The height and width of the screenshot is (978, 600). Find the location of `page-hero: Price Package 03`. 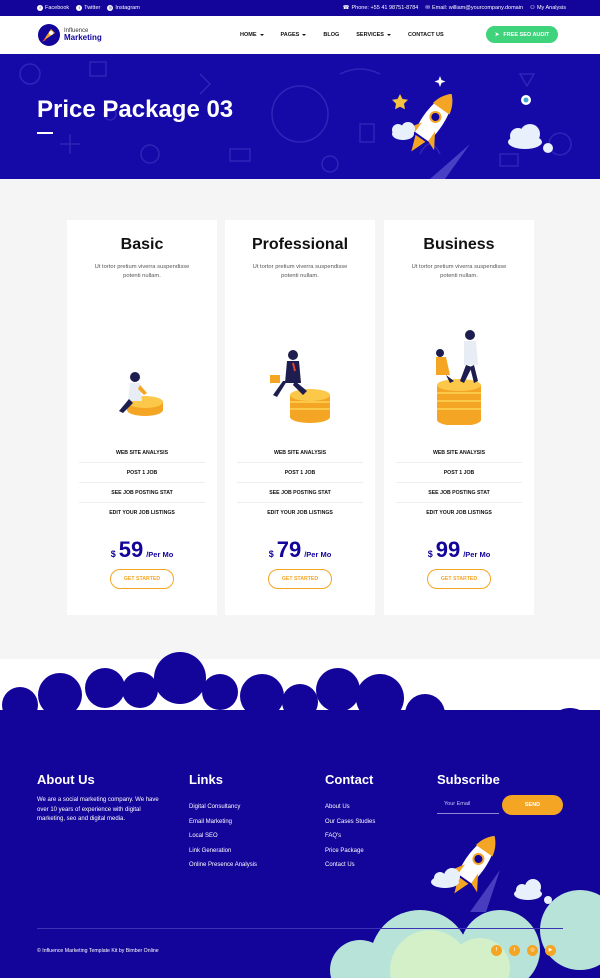

page-hero: Price Package 03 is located at coordinates (300, 116).